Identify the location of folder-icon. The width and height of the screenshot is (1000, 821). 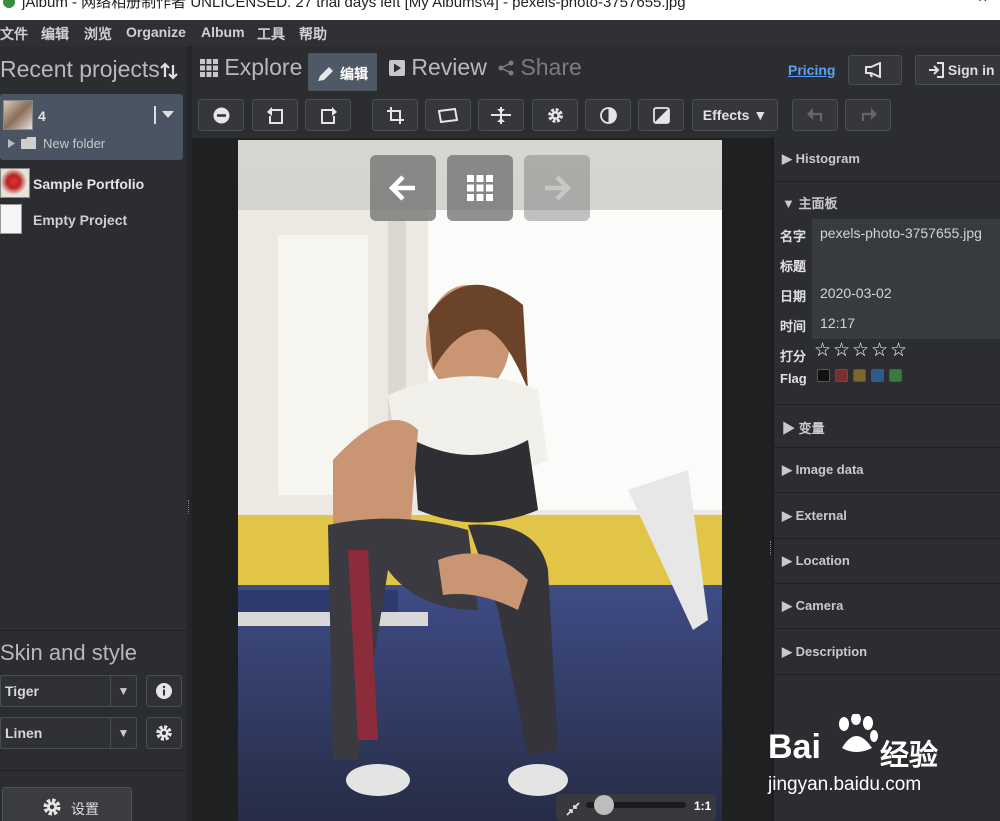
(28, 143).